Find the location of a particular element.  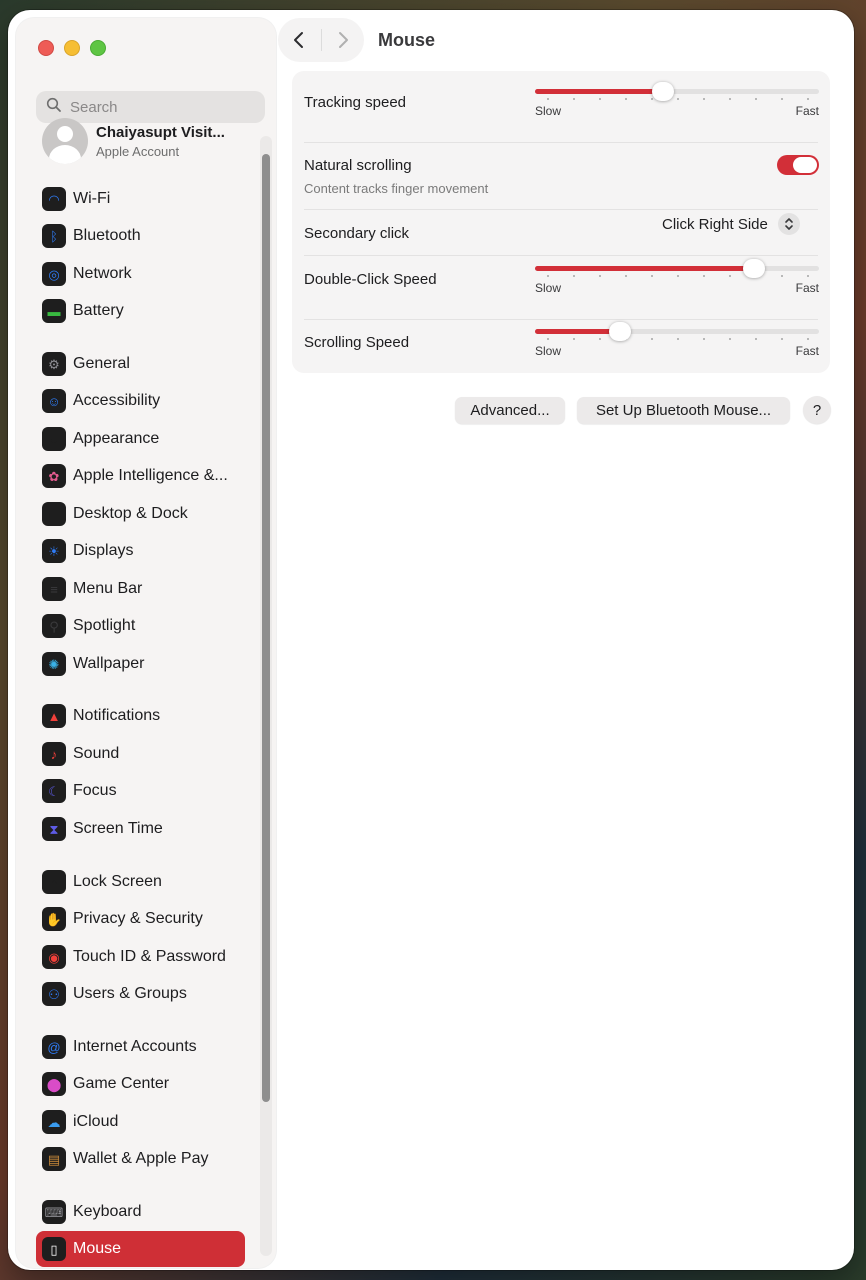

sidebar-item-label: iCloud is located at coordinates (96, 1121).